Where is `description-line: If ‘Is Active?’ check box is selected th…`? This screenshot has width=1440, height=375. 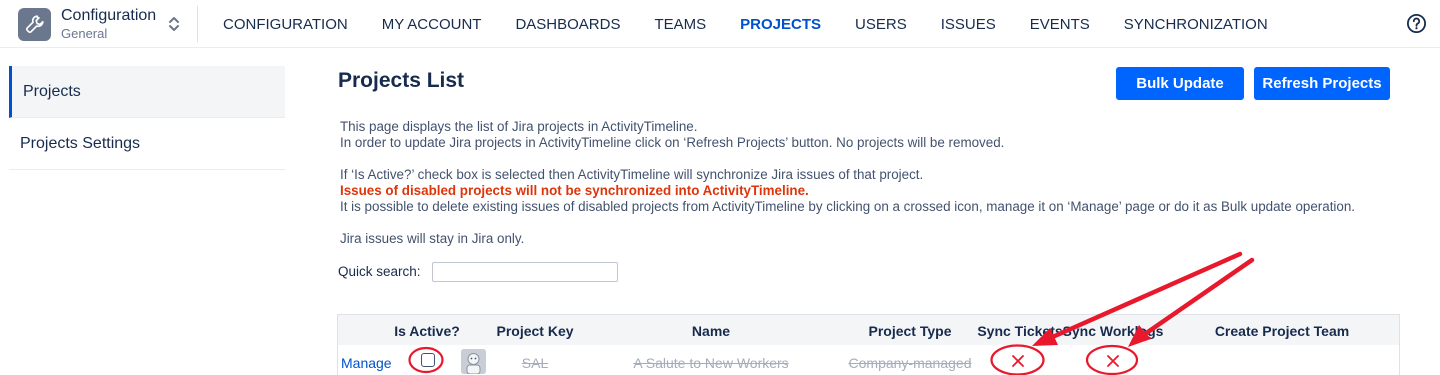 description-line: If ‘Is Active?’ check box is selected th… is located at coordinates (632, 174).